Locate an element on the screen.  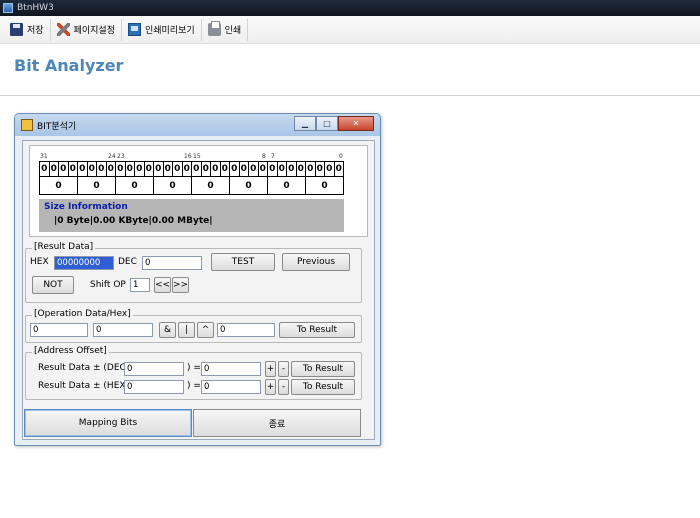
bit-index-23: 23 is located at coordinates (121, 156).